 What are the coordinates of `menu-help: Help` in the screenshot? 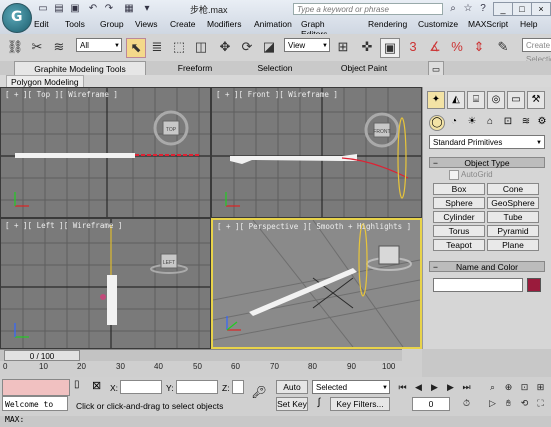 It's located at (528, 24).